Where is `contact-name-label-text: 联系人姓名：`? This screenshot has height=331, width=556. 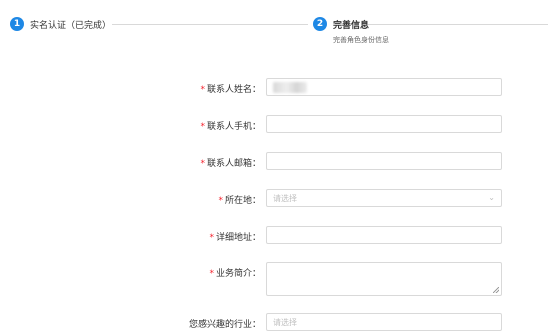
contact-name-label-text: 联系人姓名： is located at coordinates (233, 90).